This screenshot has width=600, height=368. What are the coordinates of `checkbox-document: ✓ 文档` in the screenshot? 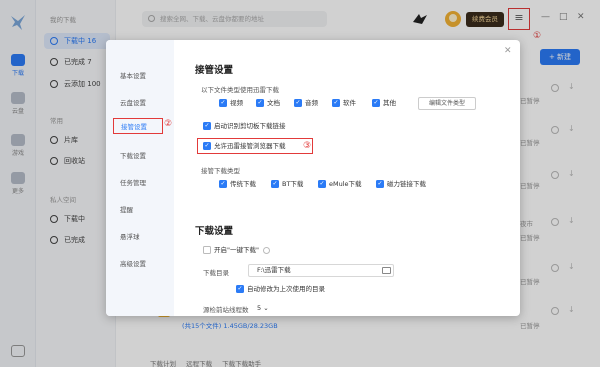 It's located at (268, 103).